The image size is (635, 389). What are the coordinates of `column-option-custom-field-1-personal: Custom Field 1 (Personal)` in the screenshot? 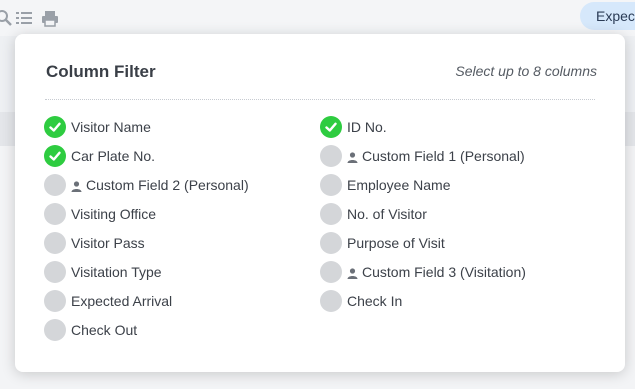 It's located at (423, 155).